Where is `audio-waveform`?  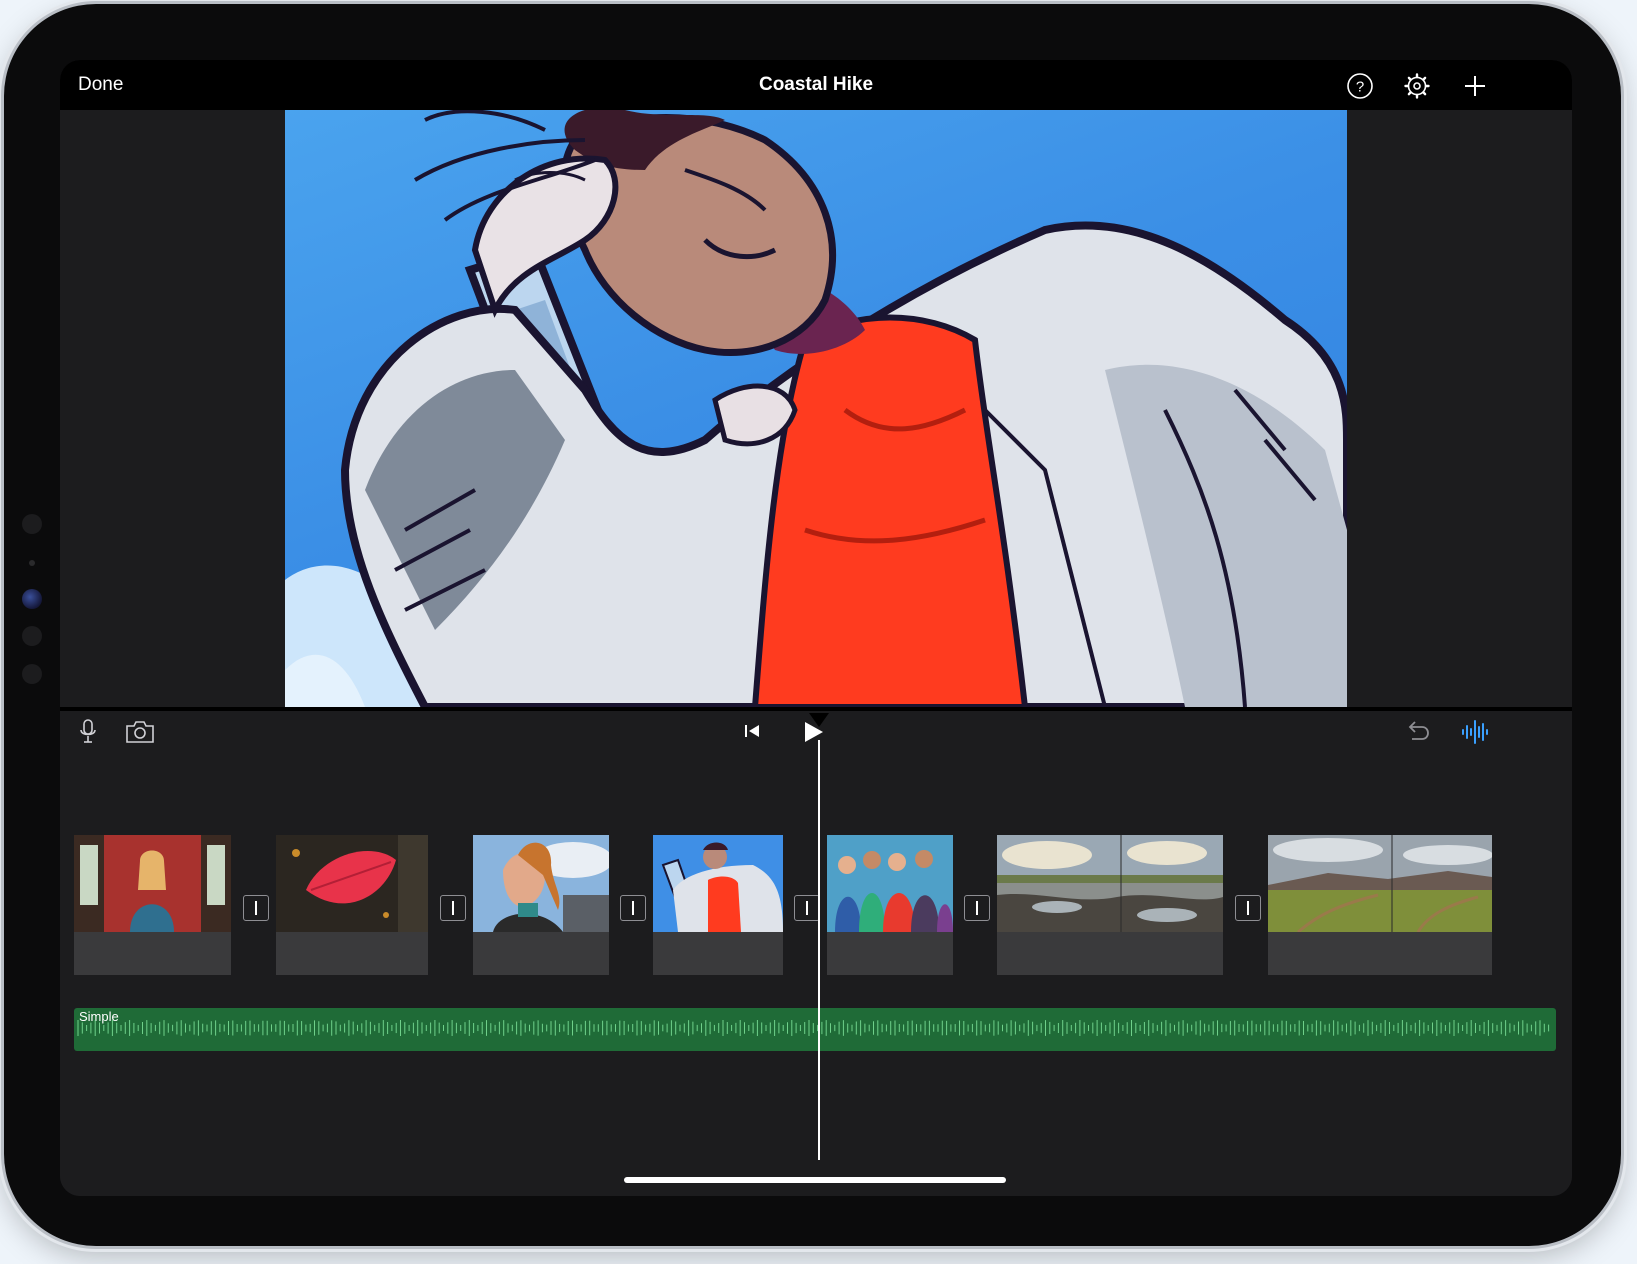 audio-waveform is located at coordinates (813, 1028).